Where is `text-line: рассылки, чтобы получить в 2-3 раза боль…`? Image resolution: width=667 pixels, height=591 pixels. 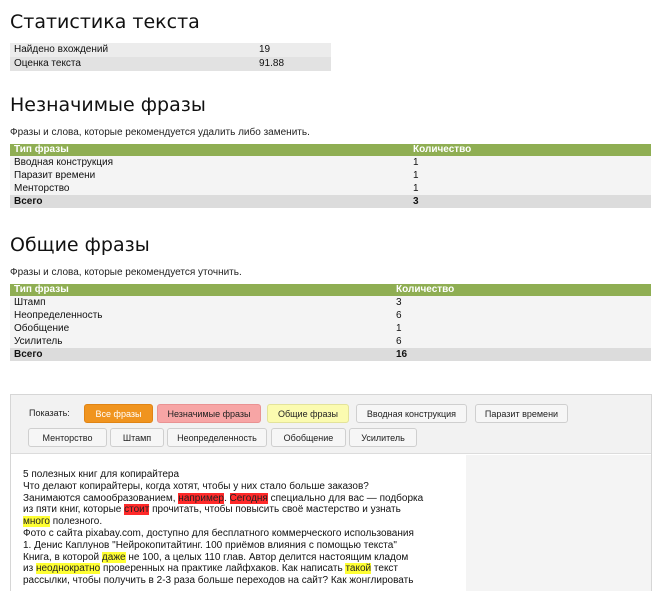
text-line: рассылки, чтобы получить в 2-3 раза боль… is located at coordinates (218, 581).